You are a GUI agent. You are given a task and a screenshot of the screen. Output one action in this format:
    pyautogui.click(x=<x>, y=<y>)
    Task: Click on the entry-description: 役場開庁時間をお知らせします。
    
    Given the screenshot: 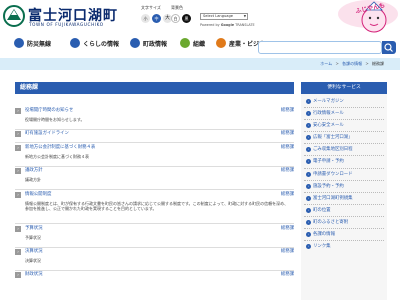 What is the action you would take?
    pyautogui.click(x=55, y=119)
    